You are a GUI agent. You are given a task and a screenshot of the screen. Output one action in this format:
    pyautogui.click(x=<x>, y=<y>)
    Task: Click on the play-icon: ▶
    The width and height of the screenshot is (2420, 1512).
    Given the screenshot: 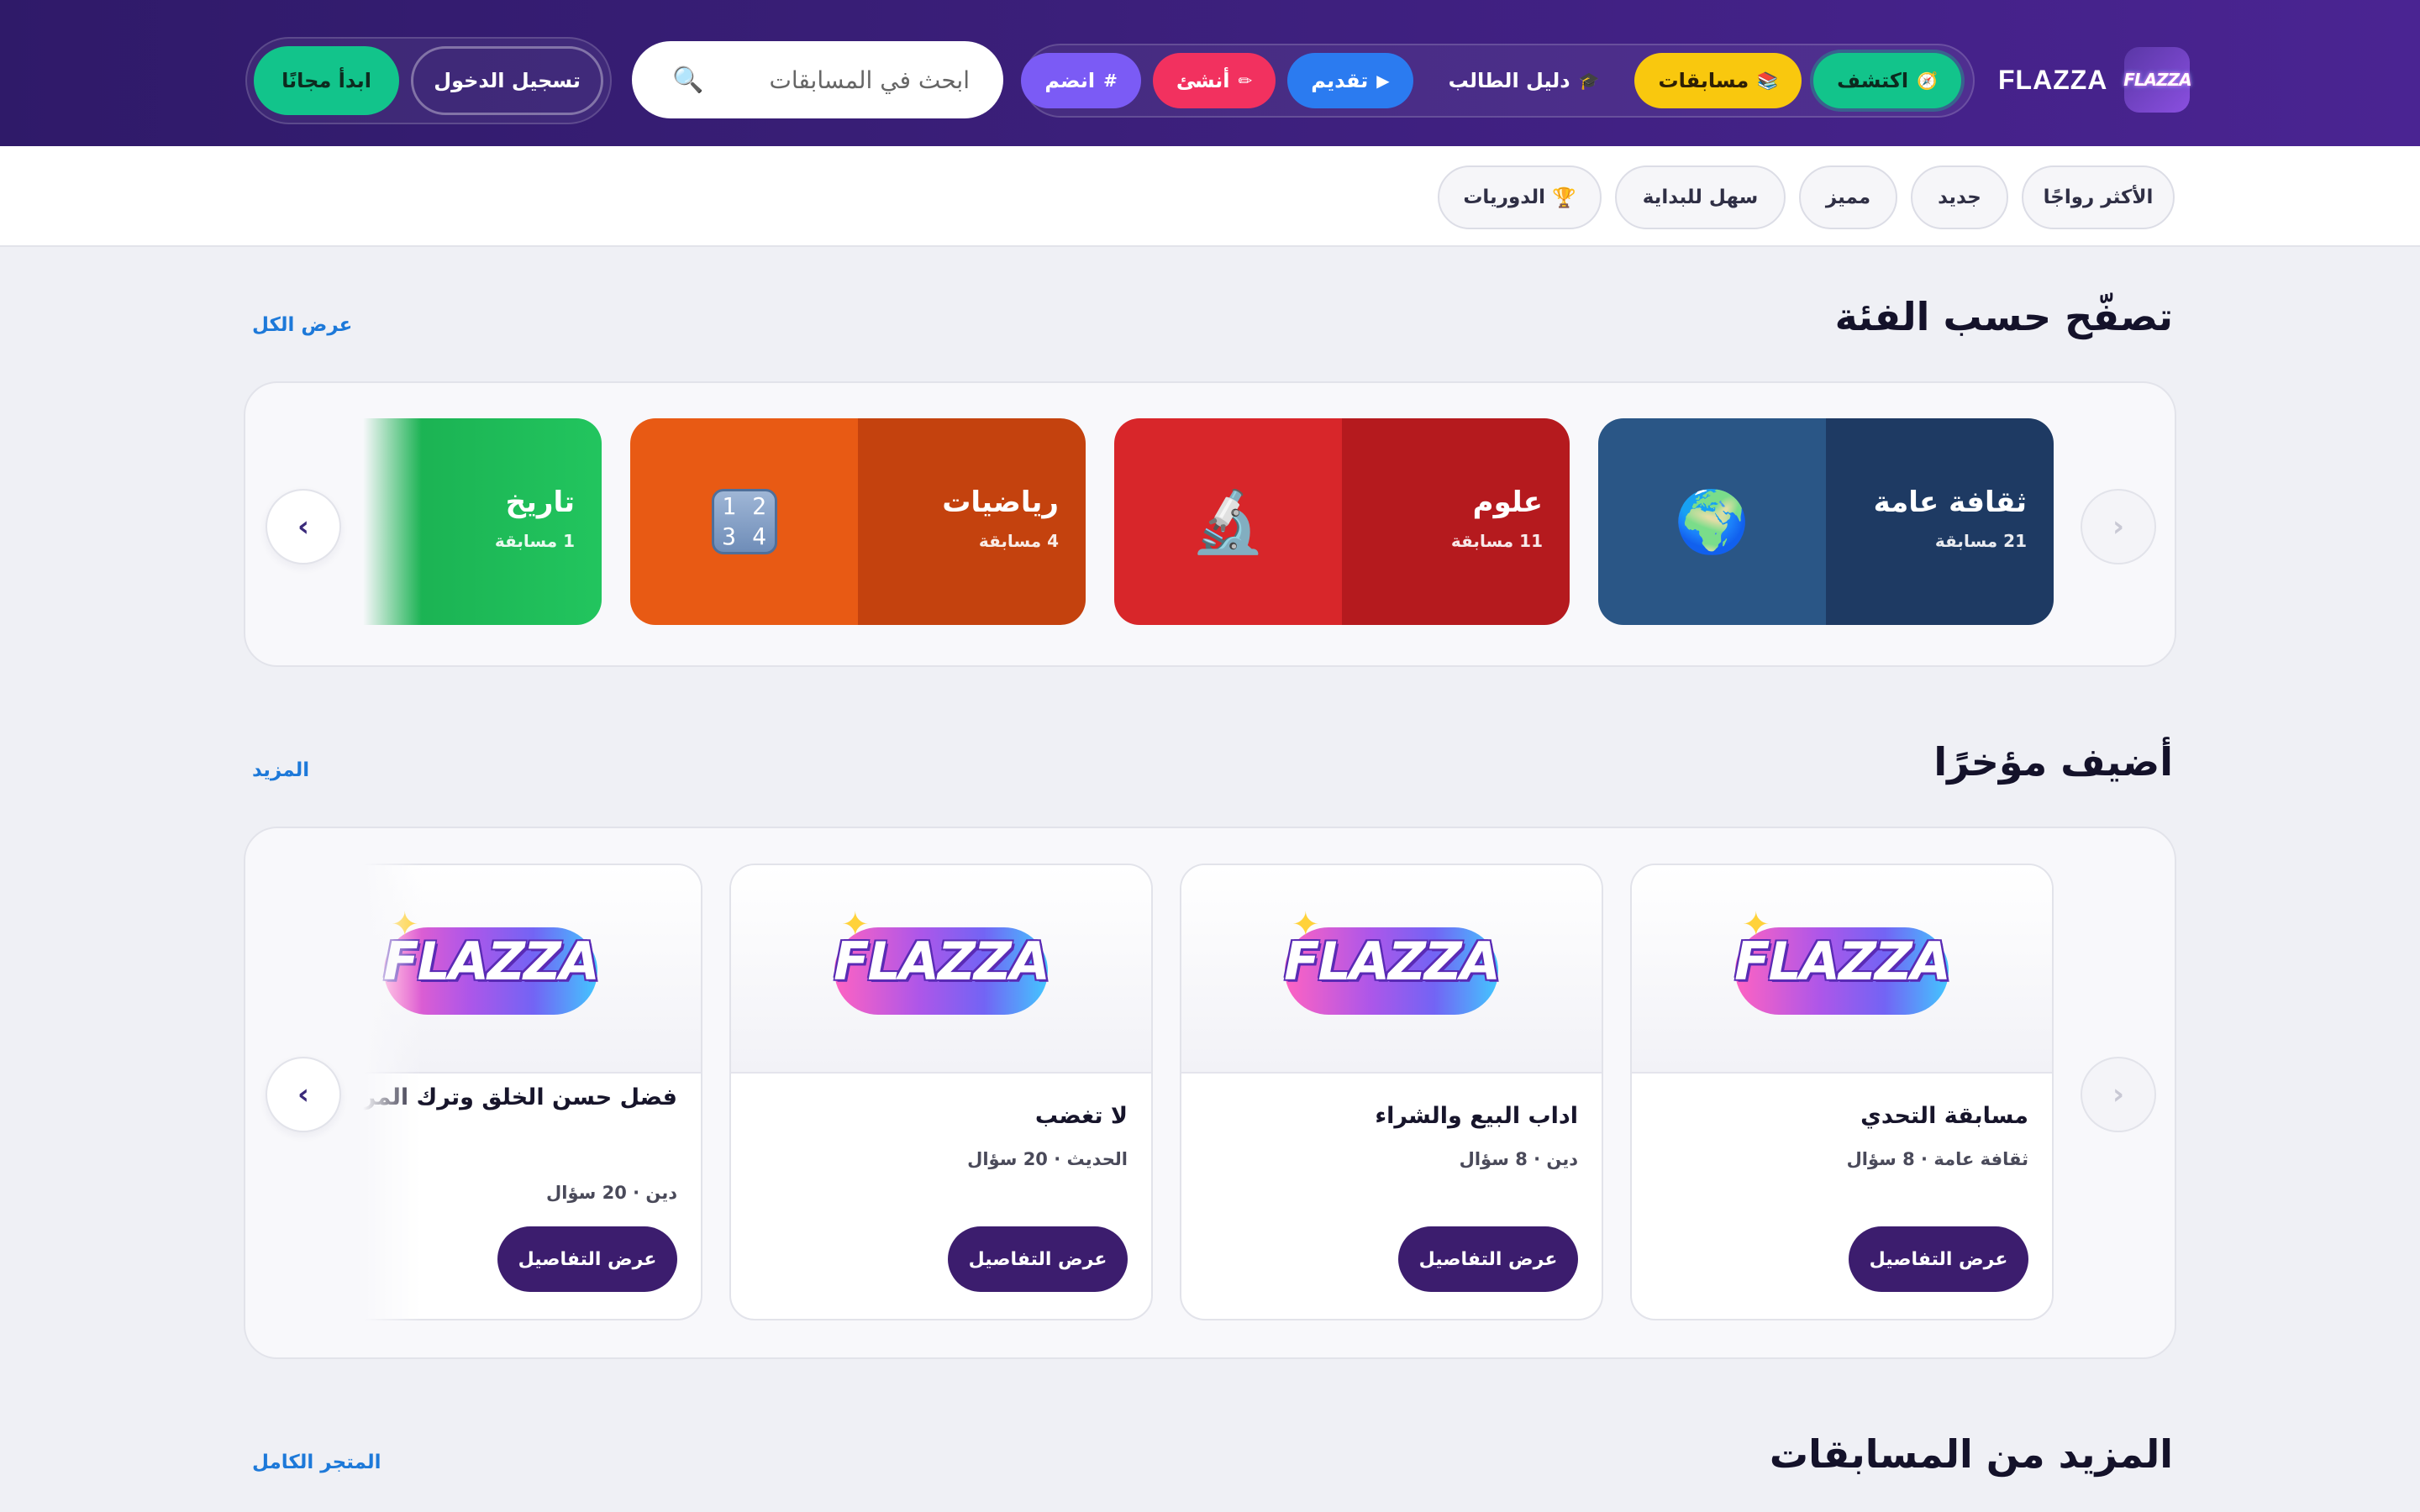 What is the action you would take?
    pyautogui.click(x=1383, y=81)
    